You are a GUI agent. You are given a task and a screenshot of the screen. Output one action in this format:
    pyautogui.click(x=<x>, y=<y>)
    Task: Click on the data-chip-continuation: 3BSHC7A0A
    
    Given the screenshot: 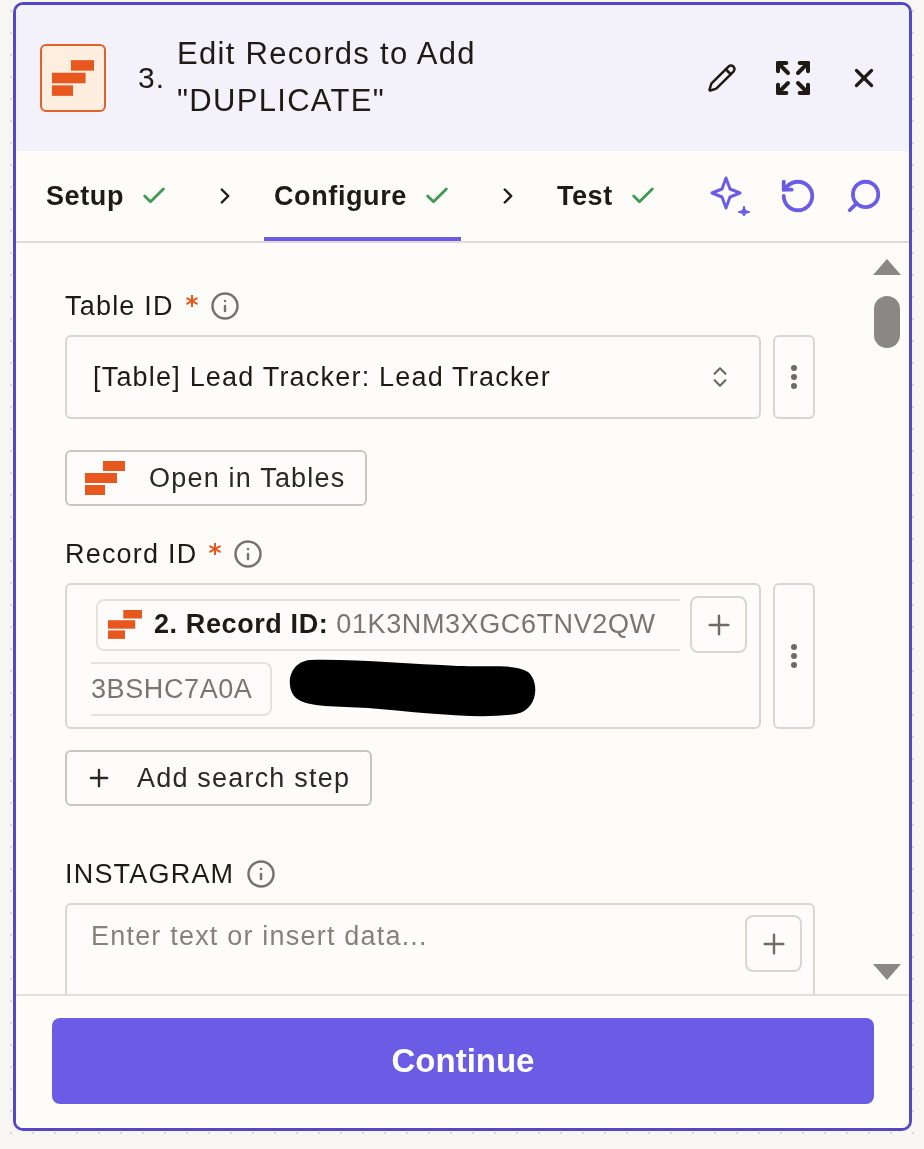 What is the action you would take?
    pyautogui.click(x=181, y=689)
    